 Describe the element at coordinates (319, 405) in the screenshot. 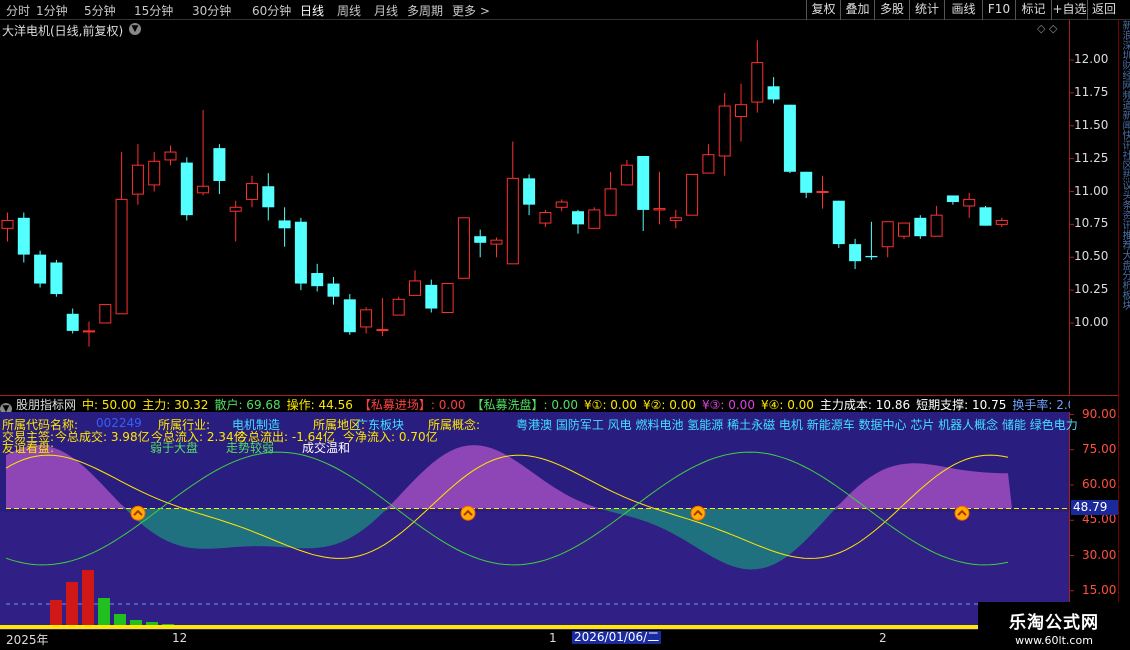

I see `indicator-value: 操作: 44.56` at that location.